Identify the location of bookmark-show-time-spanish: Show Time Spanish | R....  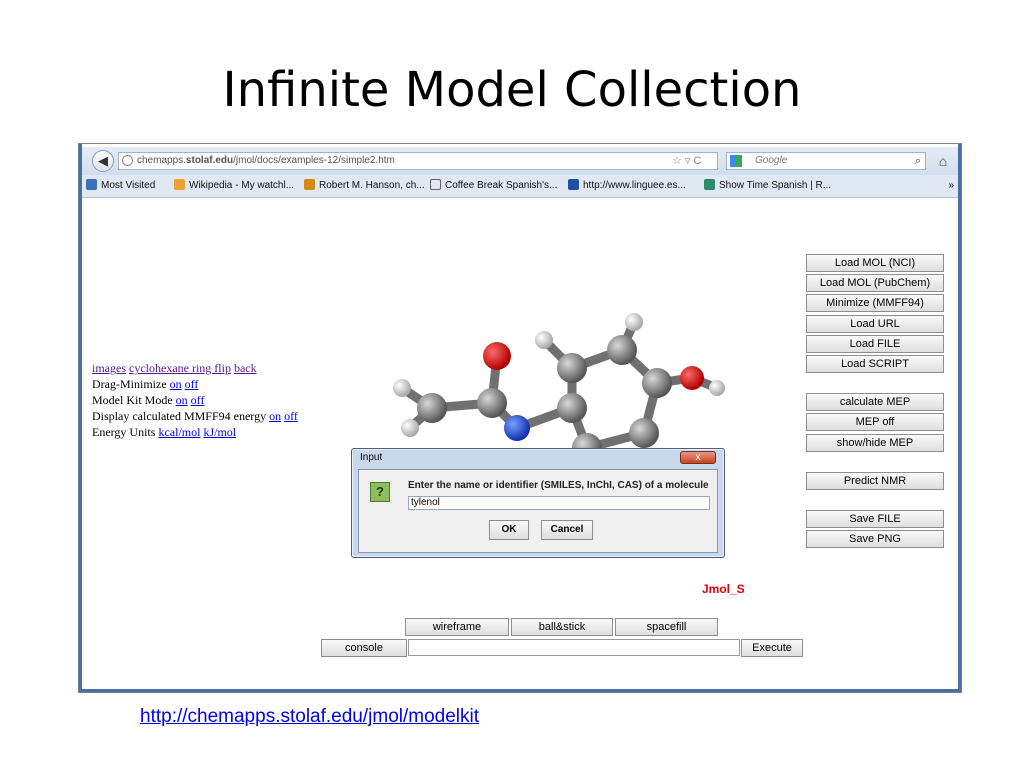
(767, 186).